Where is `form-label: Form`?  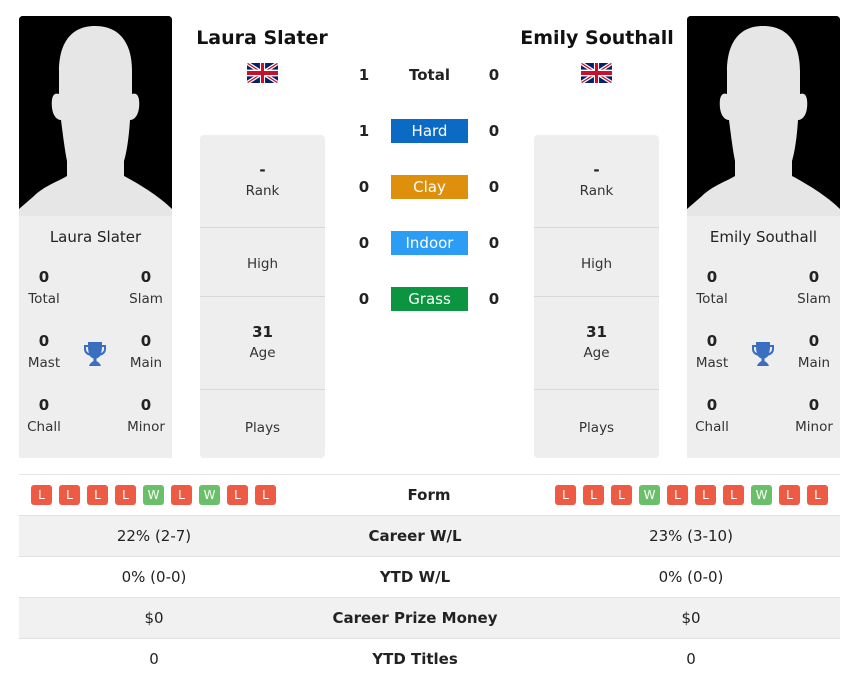
form-label: Form is located at coordinates (429, 495).